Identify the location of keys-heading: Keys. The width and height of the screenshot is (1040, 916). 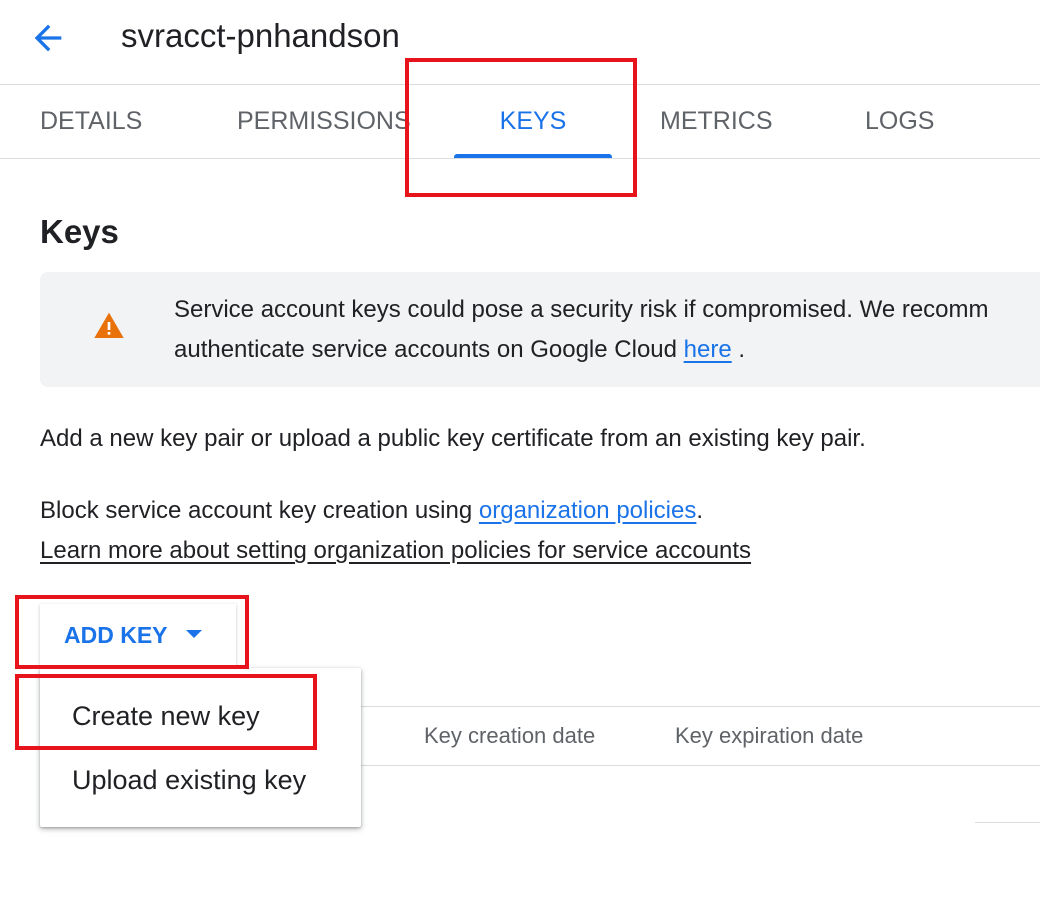
(79, 231).